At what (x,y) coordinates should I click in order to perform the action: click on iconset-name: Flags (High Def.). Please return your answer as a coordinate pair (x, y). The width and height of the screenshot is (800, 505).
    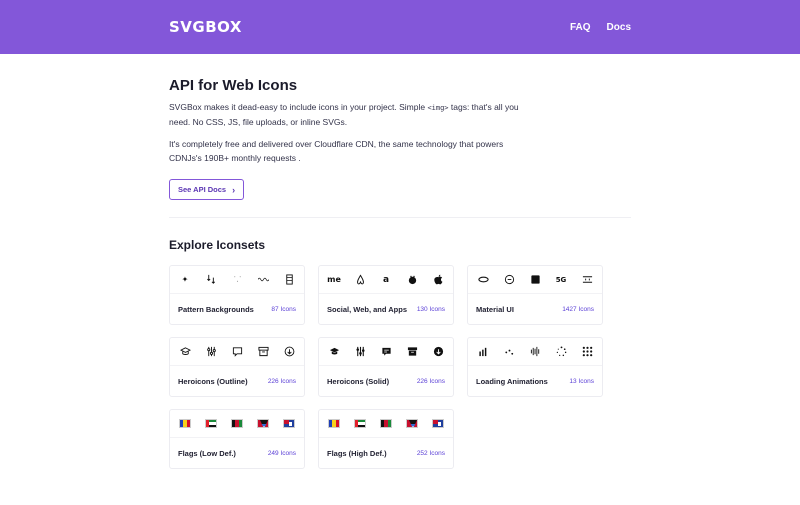
    Looking at the image, I should click on (357, 453).